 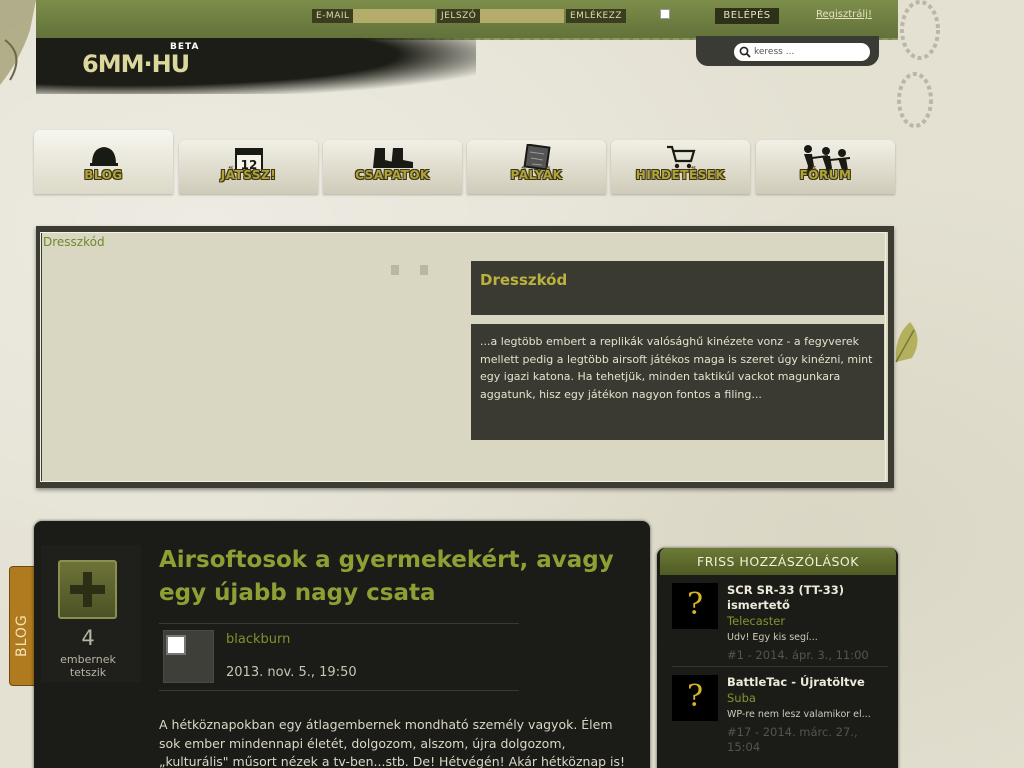 What do you see at coordinates (176, 645) in the screenshot?
I see `broken-image-icon` at bounding box center [176, 645].